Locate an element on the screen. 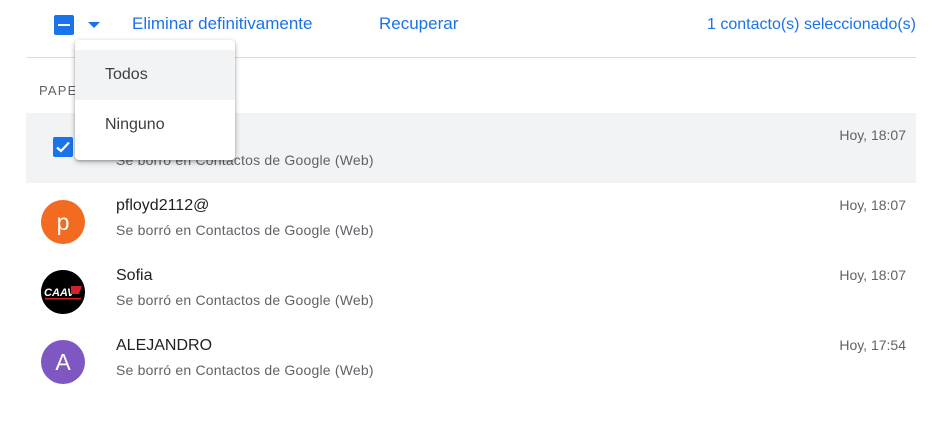 This screenshot has width=936, height=425. delete-permanently-button: Eliminar definitivamente is located at coordinates (222, 24).